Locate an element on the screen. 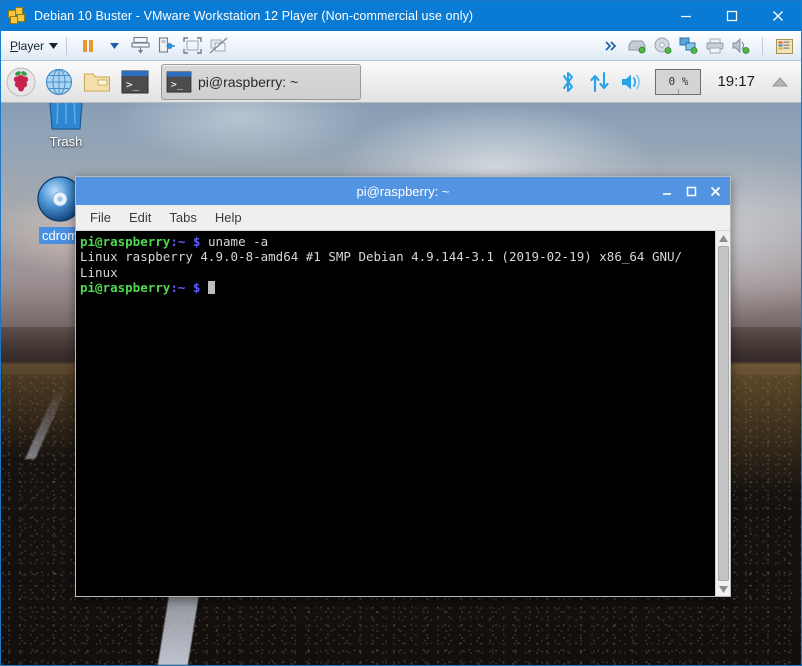 Image resolution: width=802 pixels, height=666 pixels. prompt-user-2: pi@raspberry is located at coordinates (125, 287).